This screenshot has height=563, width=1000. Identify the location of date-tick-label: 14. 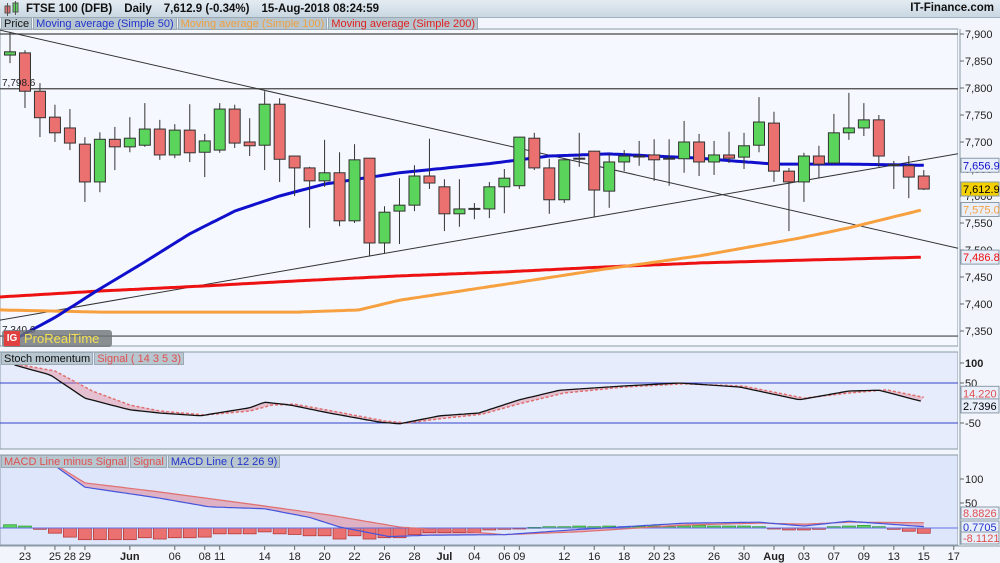
(265, 557).